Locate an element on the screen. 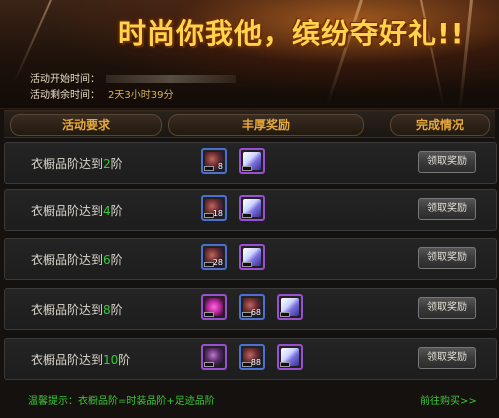 Image resolution: width=499 pixels, height=418 pixels. requirement-text: 衣橱品阶达到2阶 is located at coordinates (77, 163).